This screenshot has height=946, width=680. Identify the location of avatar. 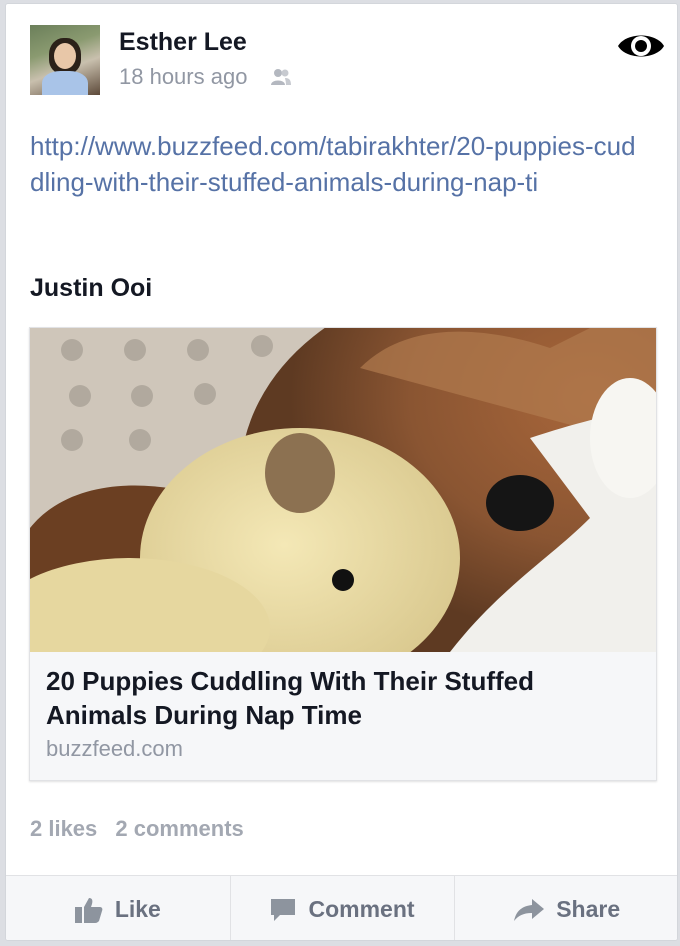
(65, 60).